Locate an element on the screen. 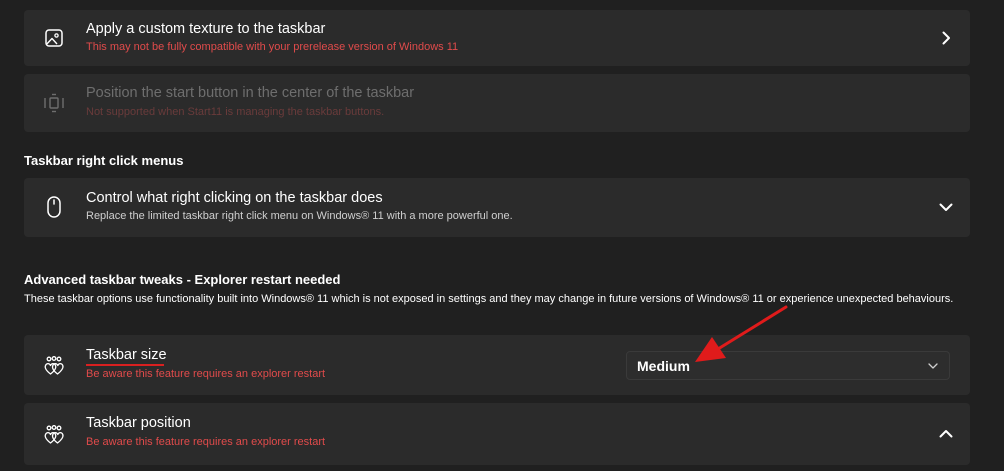 This screenshot has width=1004, height=471. mouse-icon is located at coordinates (54, 207).